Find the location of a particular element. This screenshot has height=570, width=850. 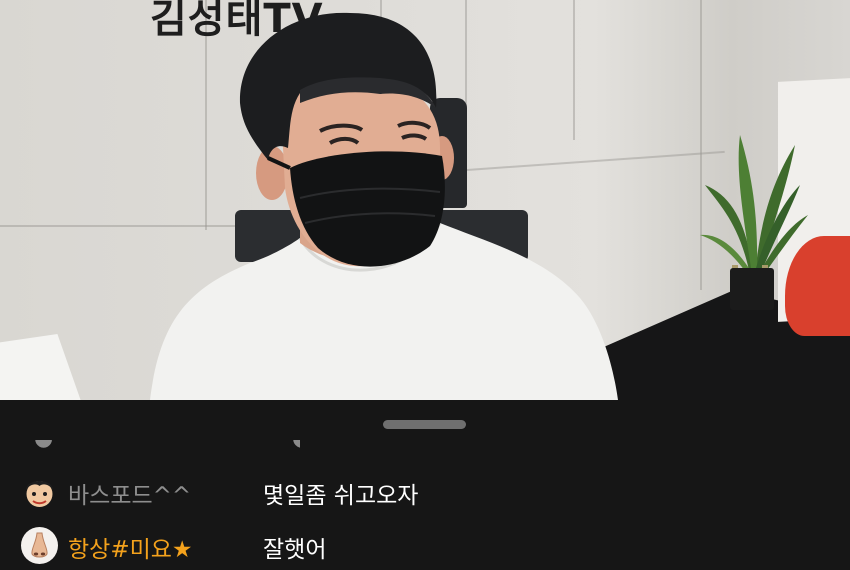

white-object is located at coordinates (41, 367).